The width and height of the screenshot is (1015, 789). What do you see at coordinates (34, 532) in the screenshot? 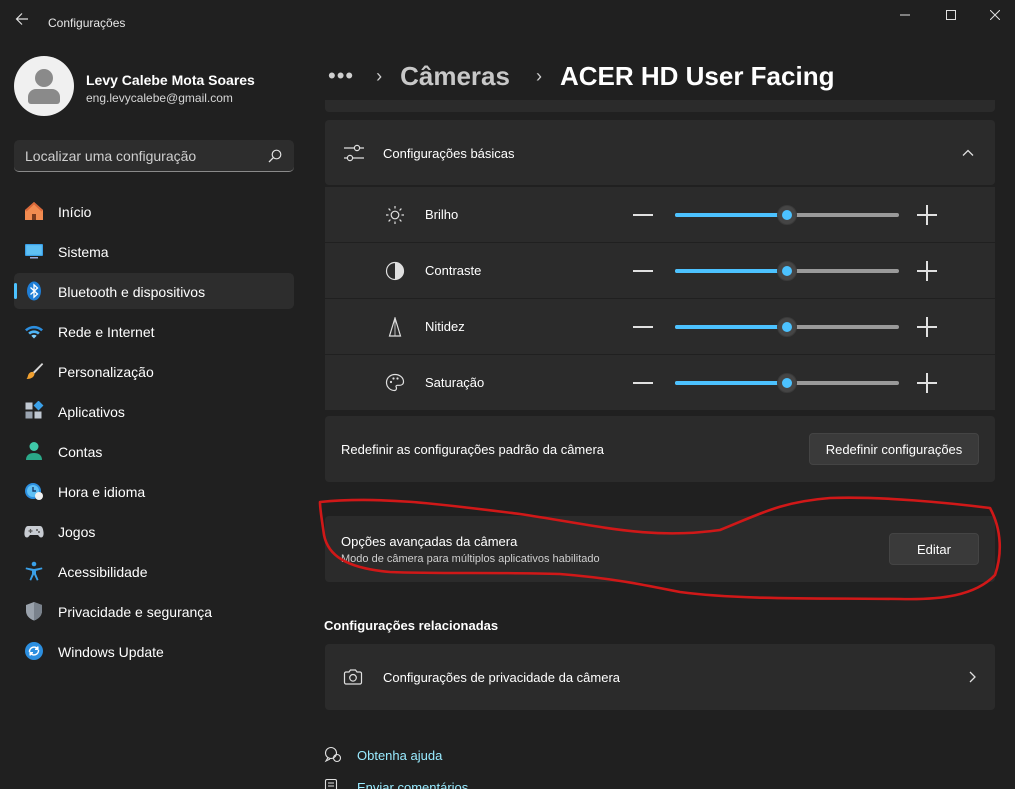
I see `gamepad-icon` at bounding box center [34, 532].